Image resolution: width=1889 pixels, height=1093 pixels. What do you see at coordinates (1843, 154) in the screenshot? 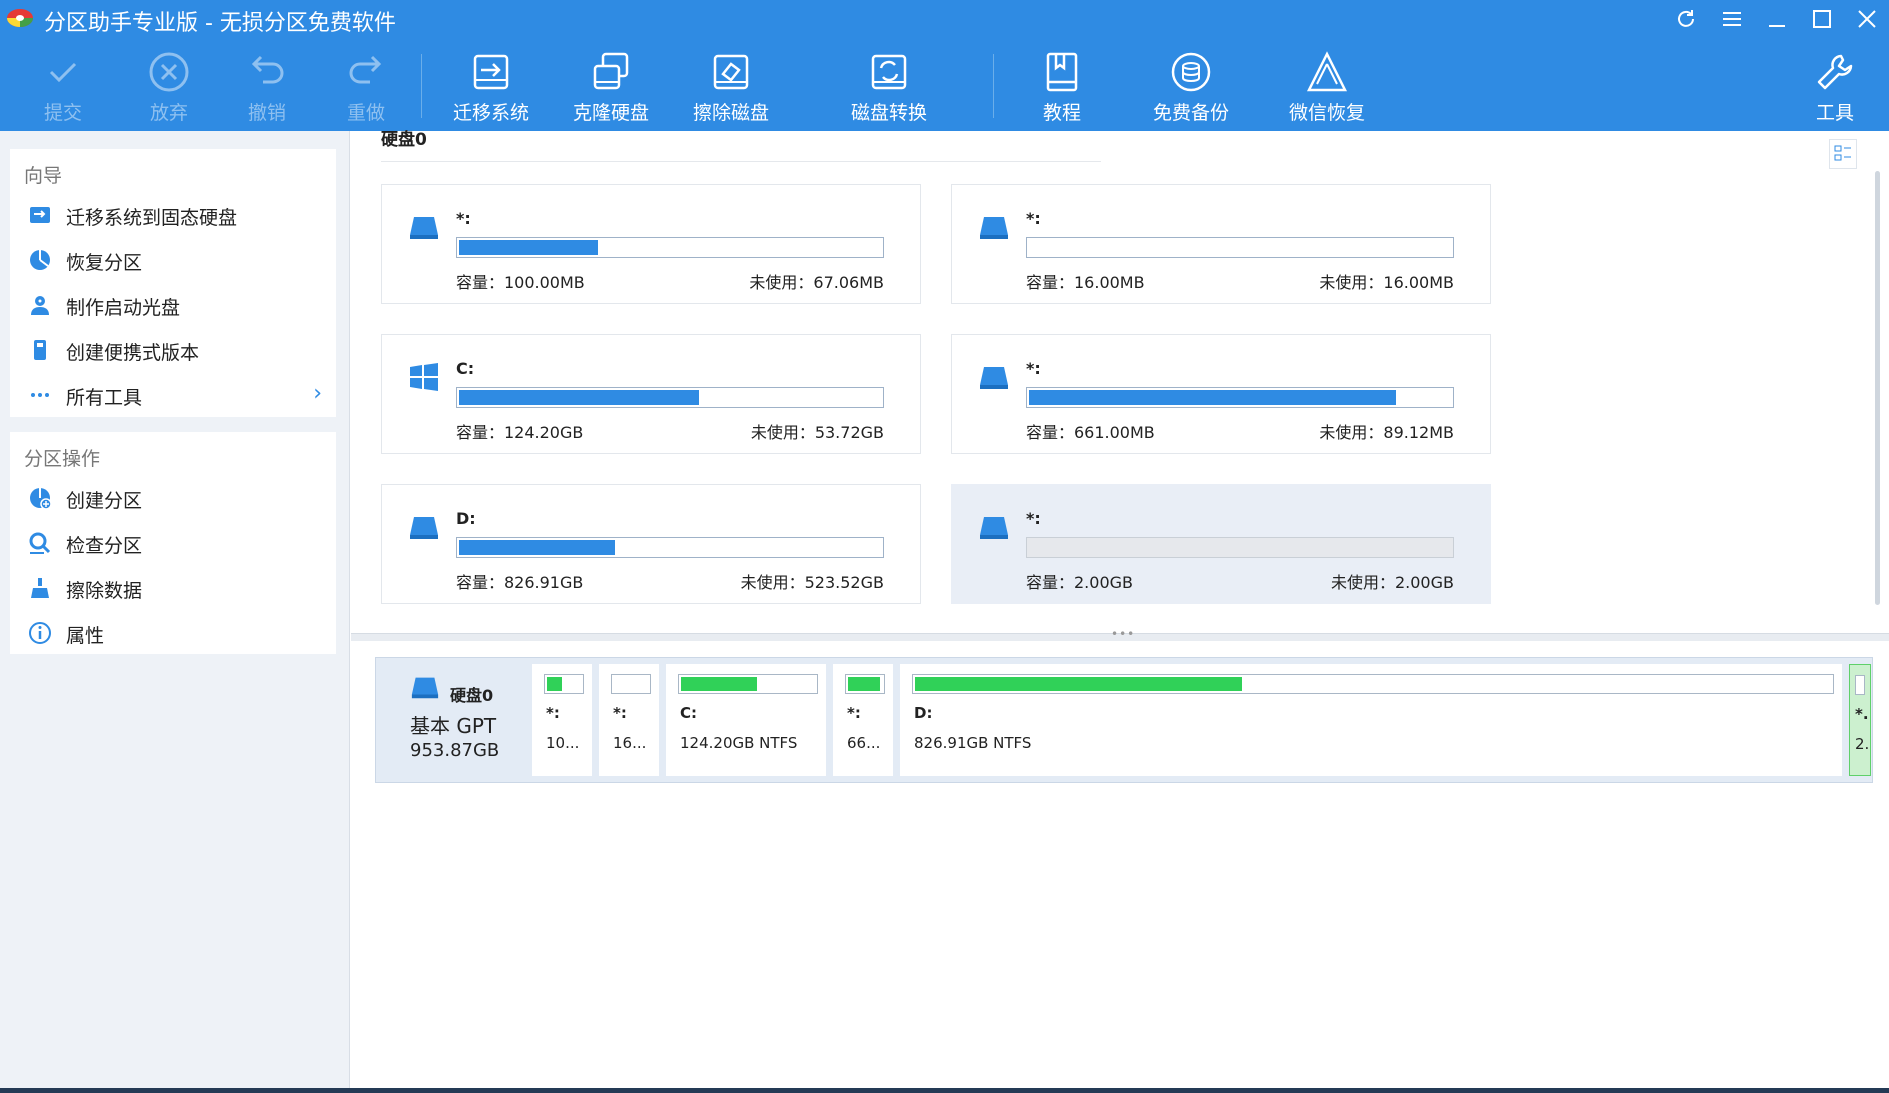
I see `view-toggle-button` at bounding box center [1843, 154].